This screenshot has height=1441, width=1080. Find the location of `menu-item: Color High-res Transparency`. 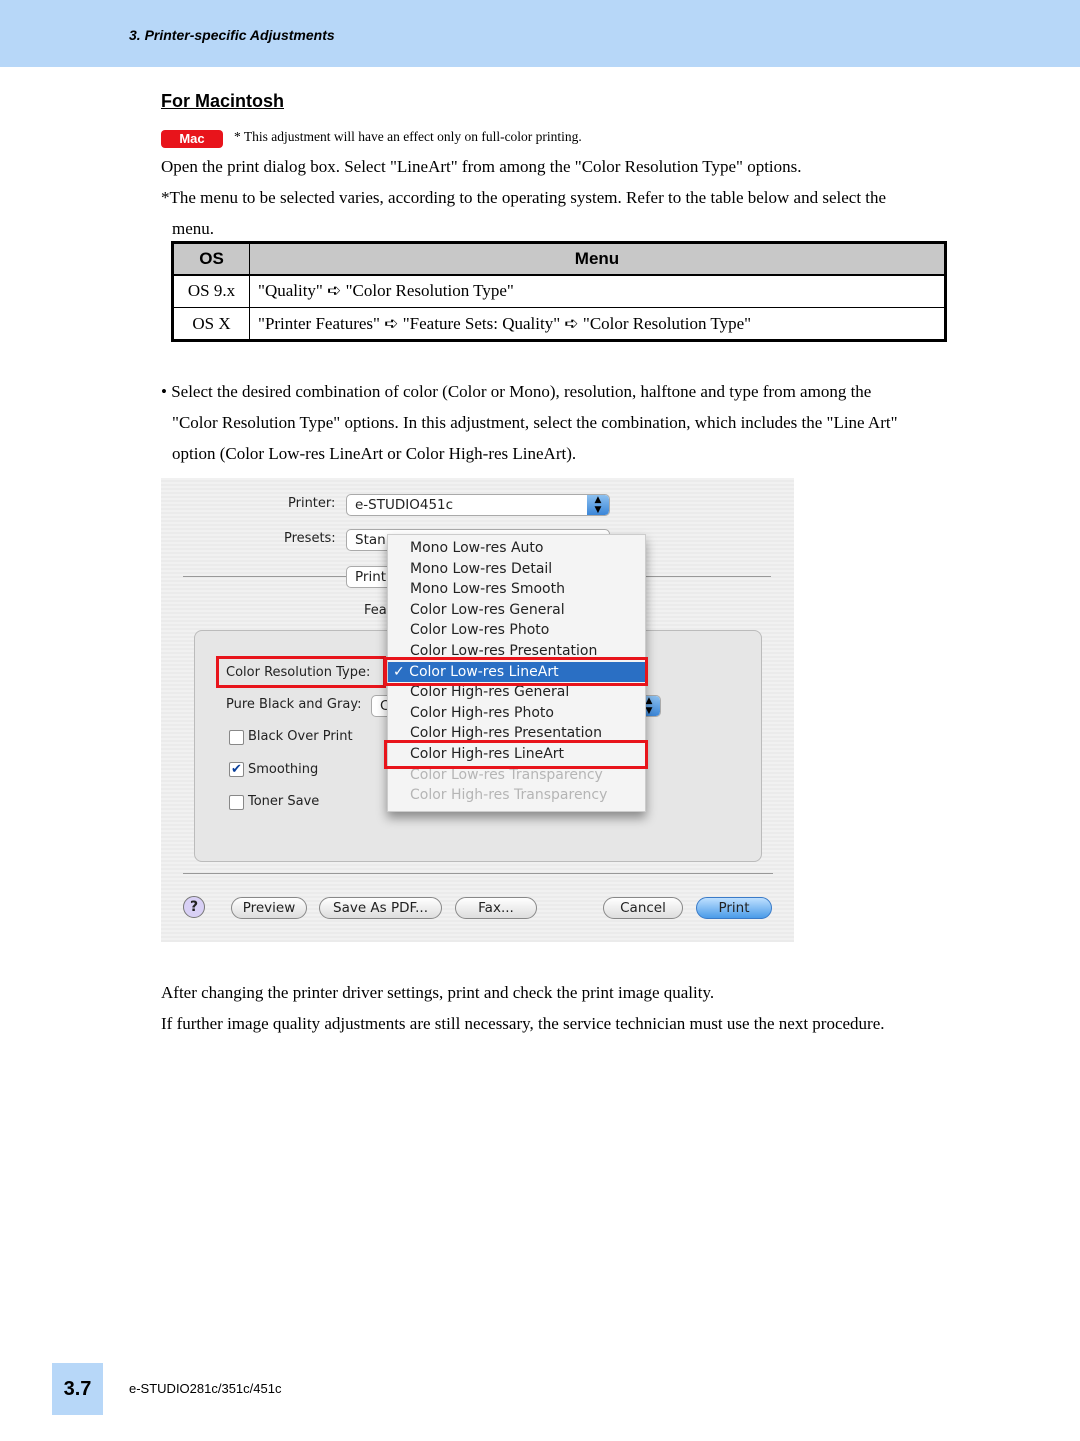

menu-item: Color High-res Transparency is located at coordinates (509, 795).